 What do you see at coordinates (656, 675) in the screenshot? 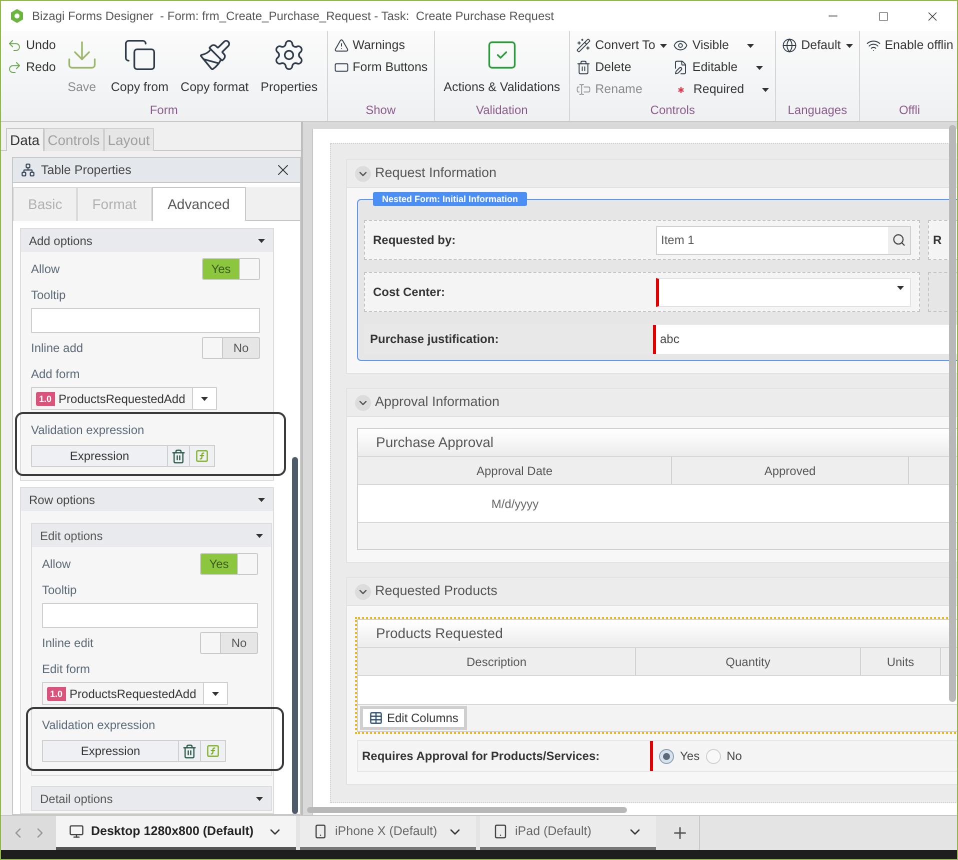
I see `table: Products Requested Description Quantity Units Edit Columns` at bounding box center [656, 675].